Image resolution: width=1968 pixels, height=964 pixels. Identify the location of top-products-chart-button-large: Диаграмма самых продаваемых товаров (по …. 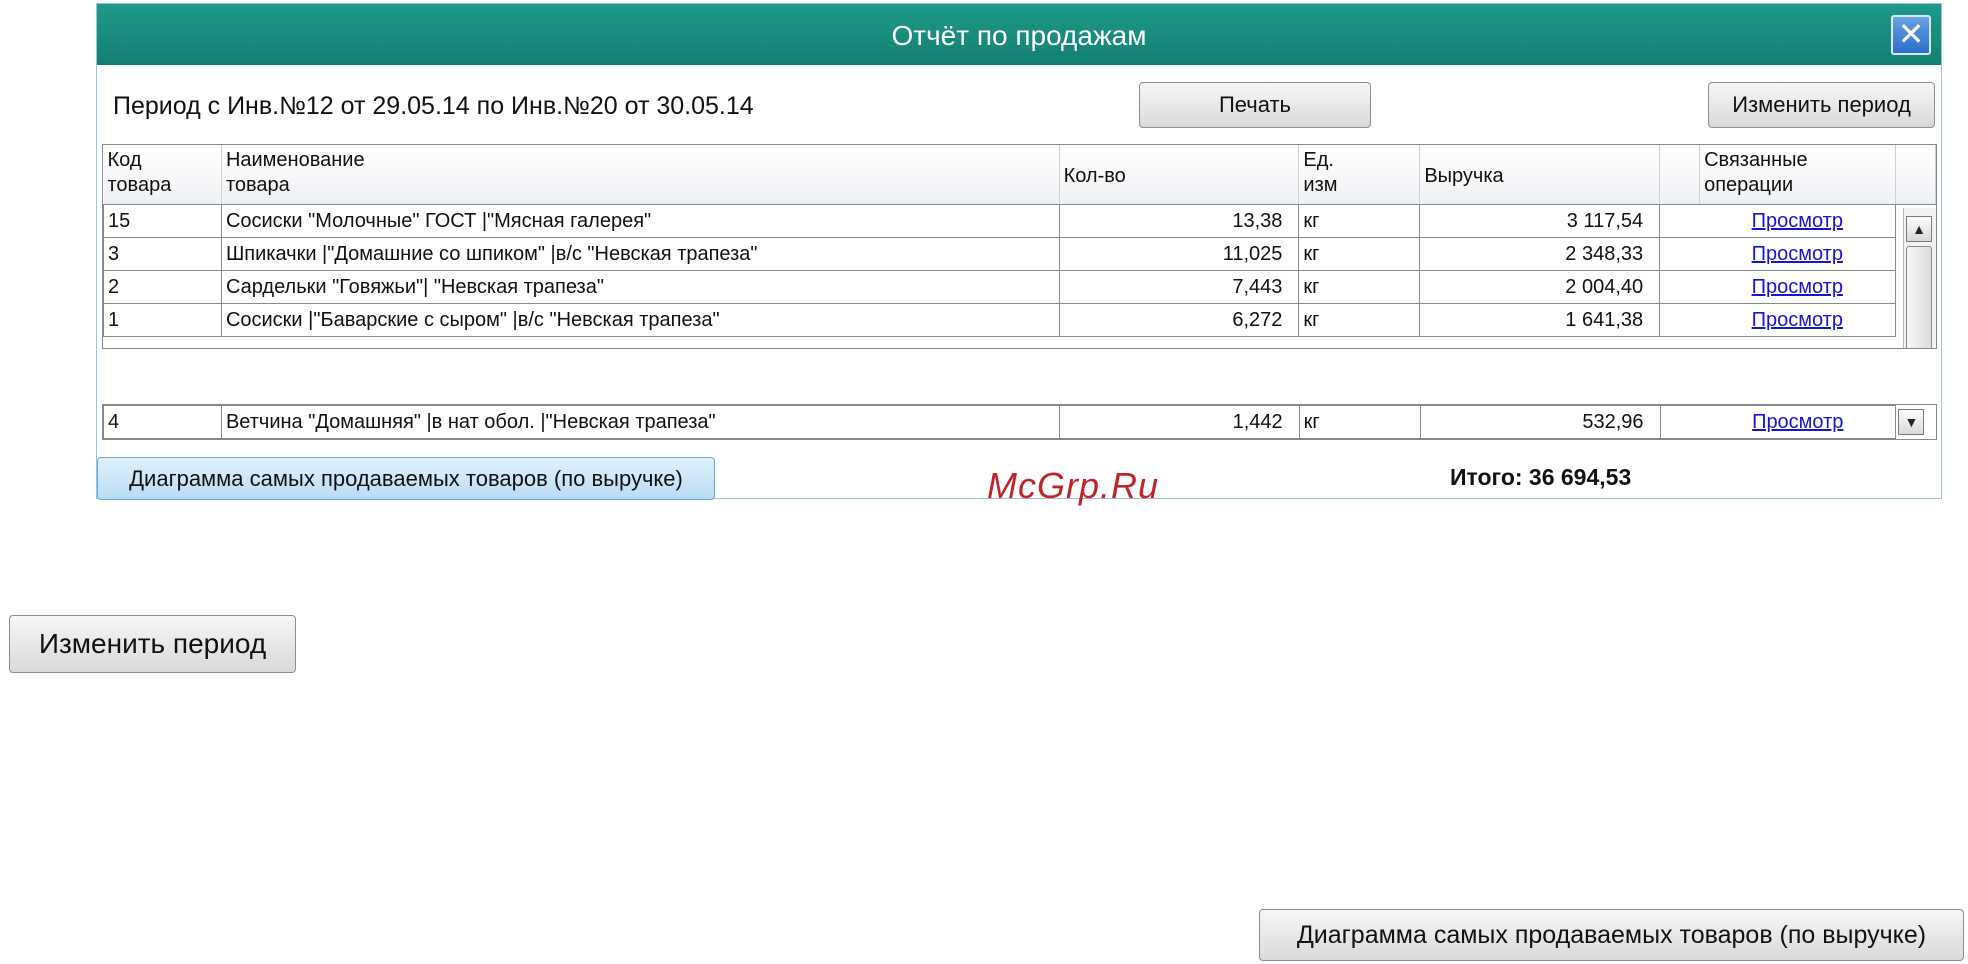
(1611, 935).